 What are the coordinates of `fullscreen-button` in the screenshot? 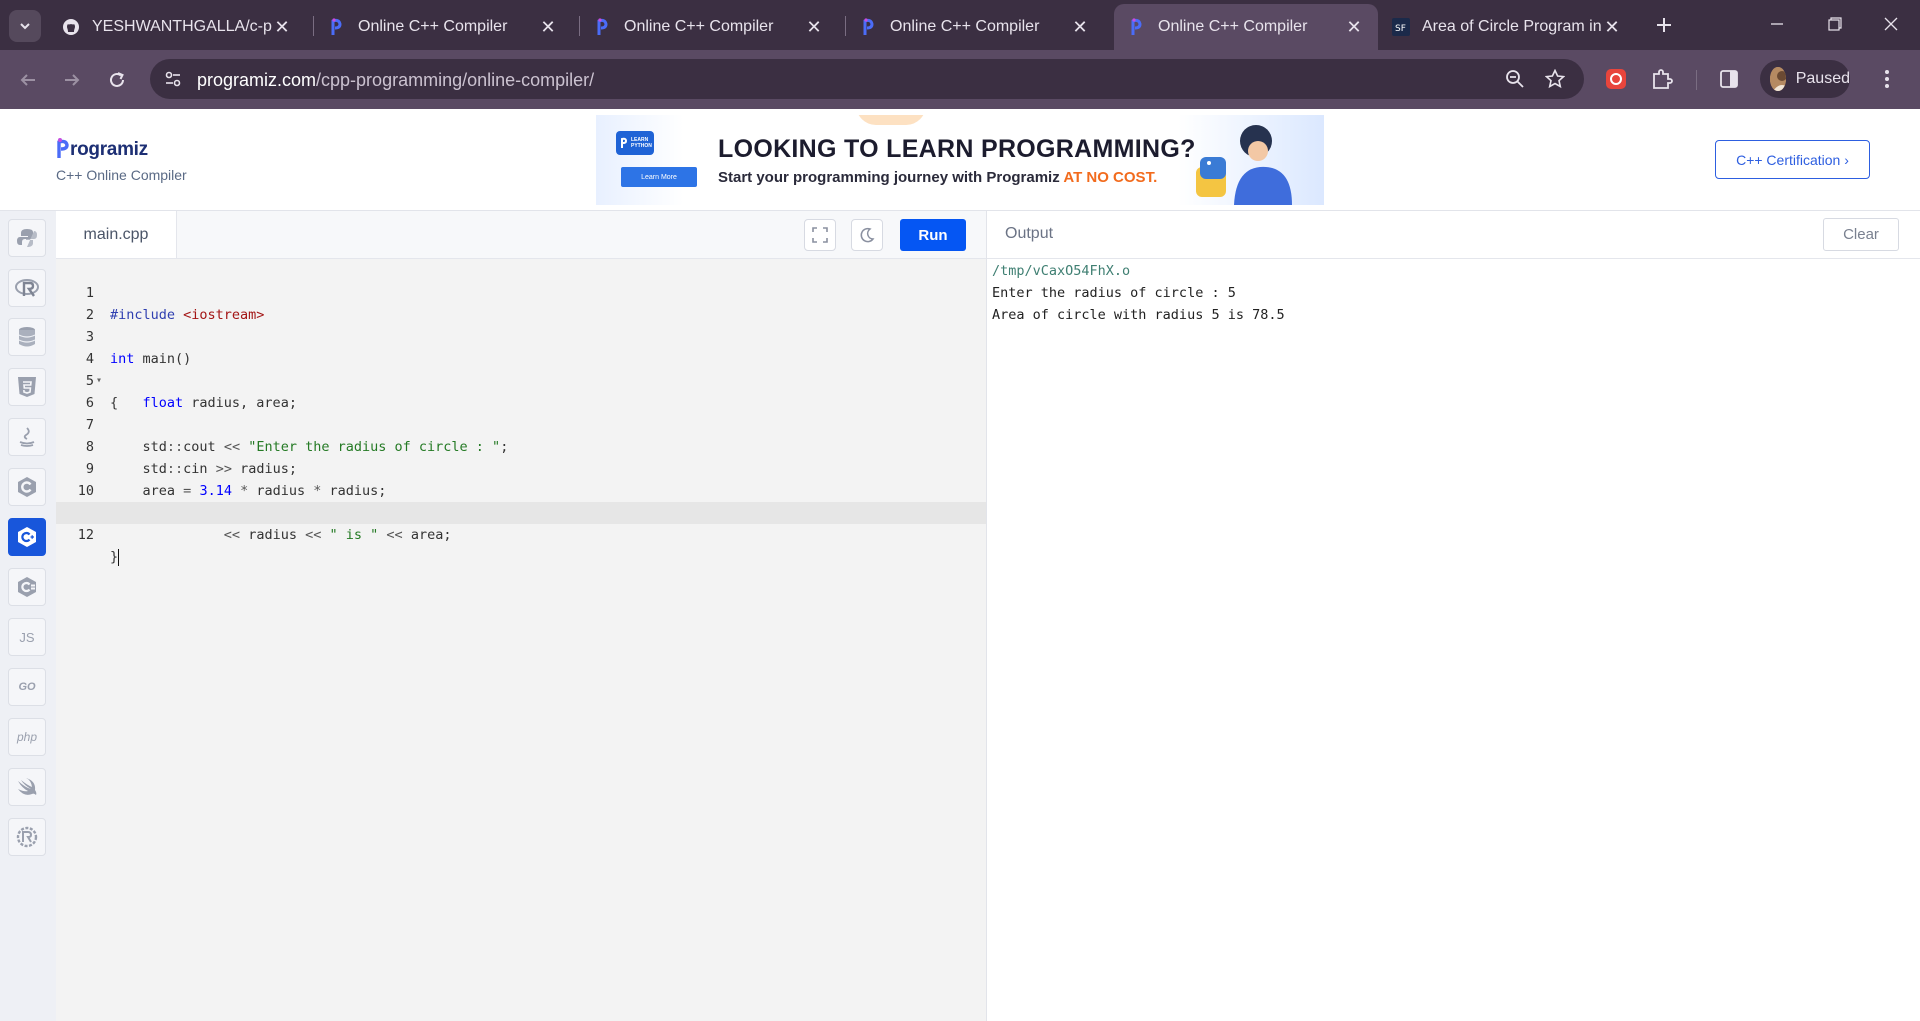 It's located at (820, 235).